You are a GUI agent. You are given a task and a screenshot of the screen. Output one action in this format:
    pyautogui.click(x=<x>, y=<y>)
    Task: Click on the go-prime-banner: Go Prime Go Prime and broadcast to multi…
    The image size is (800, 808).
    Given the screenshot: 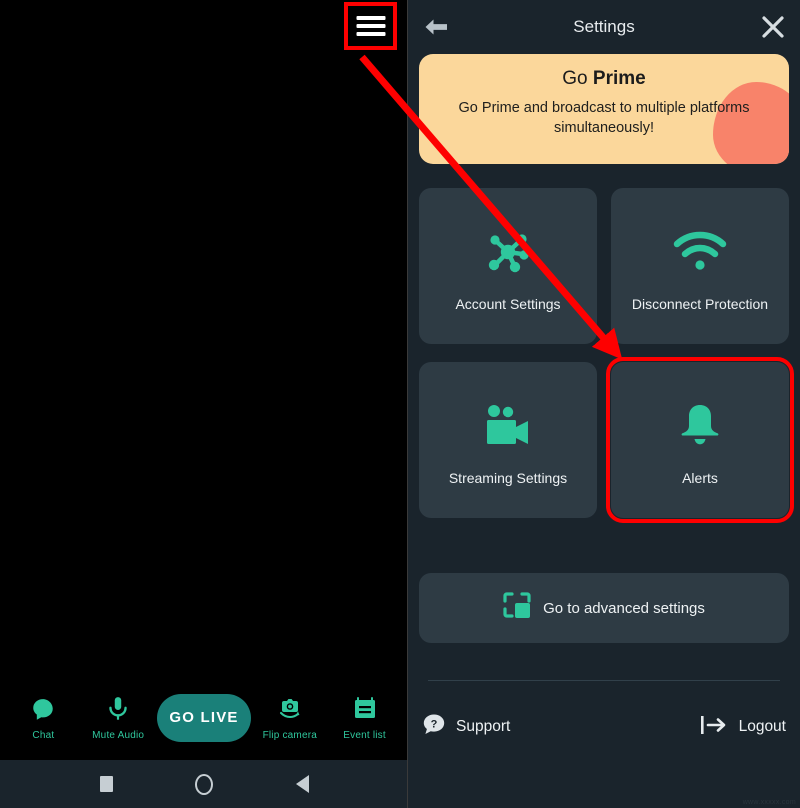 What is the action you would take?
    pyautogui.click(x=604, y=109)
    